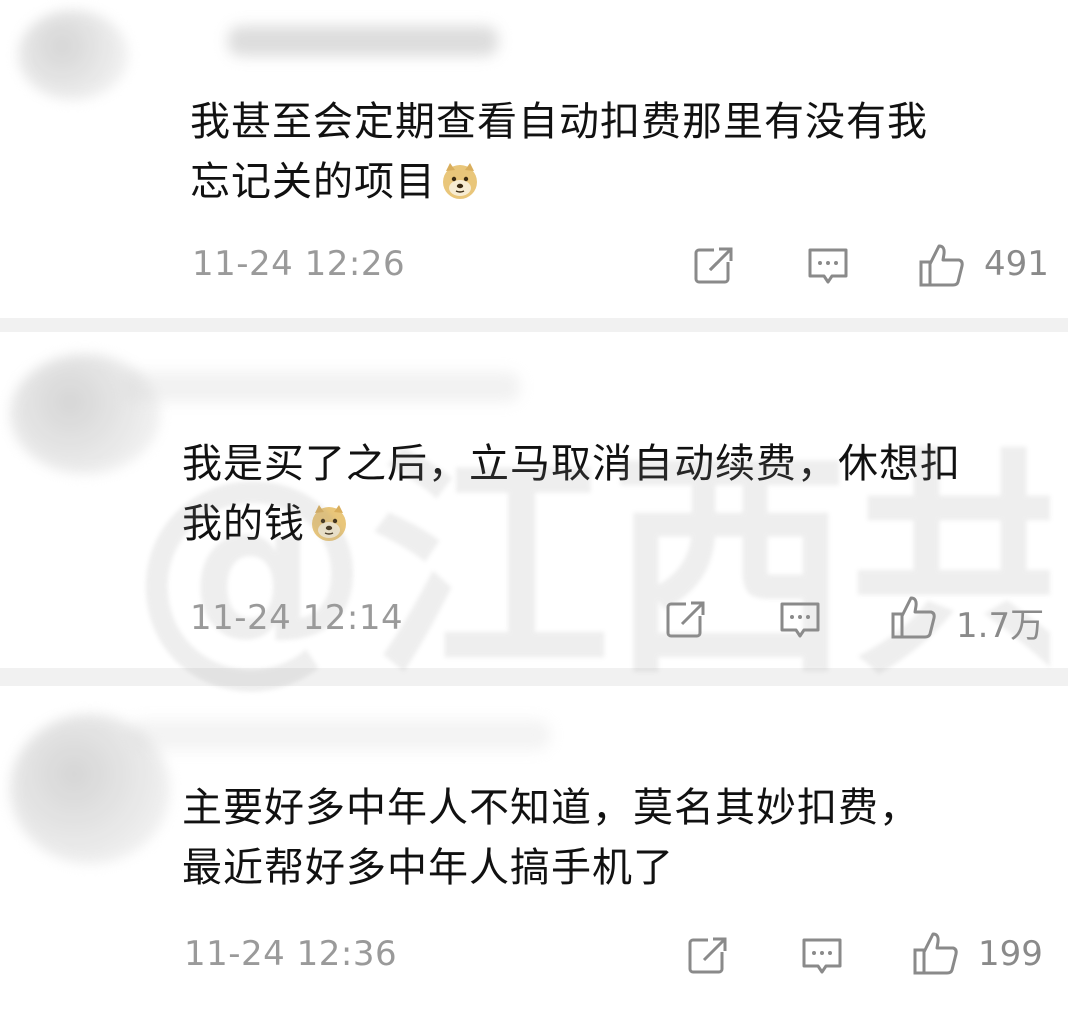 This screenshot has height=1024, width=1068. I want to click on comment-timestamp: 11-24 12:14, so click(297, 618).